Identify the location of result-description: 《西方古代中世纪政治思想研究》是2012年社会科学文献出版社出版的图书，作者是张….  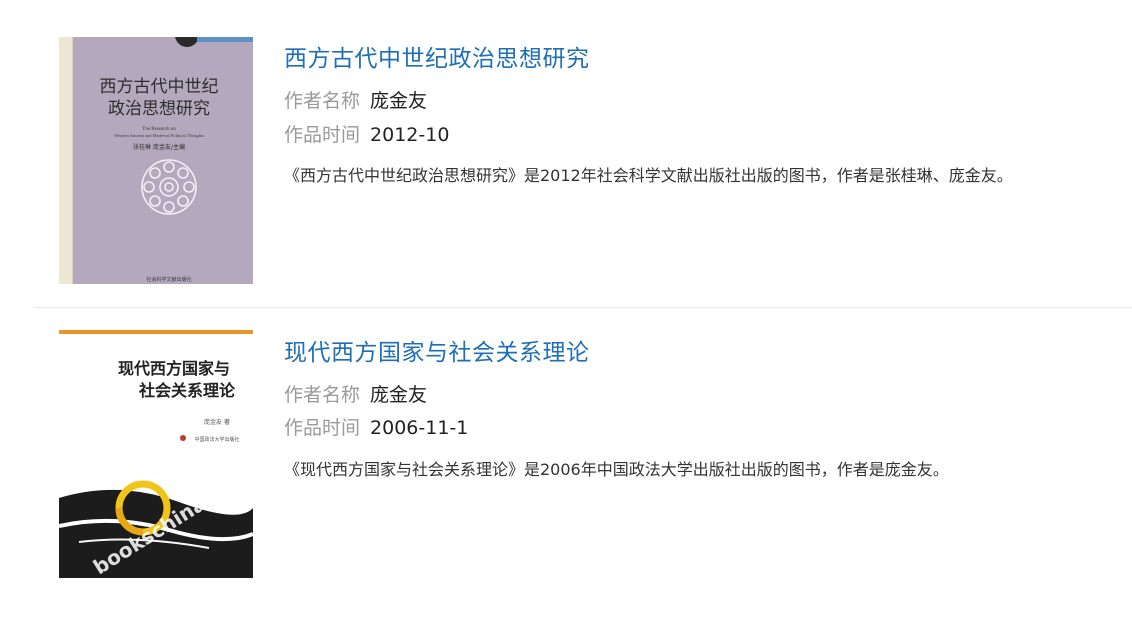
(648, 175).